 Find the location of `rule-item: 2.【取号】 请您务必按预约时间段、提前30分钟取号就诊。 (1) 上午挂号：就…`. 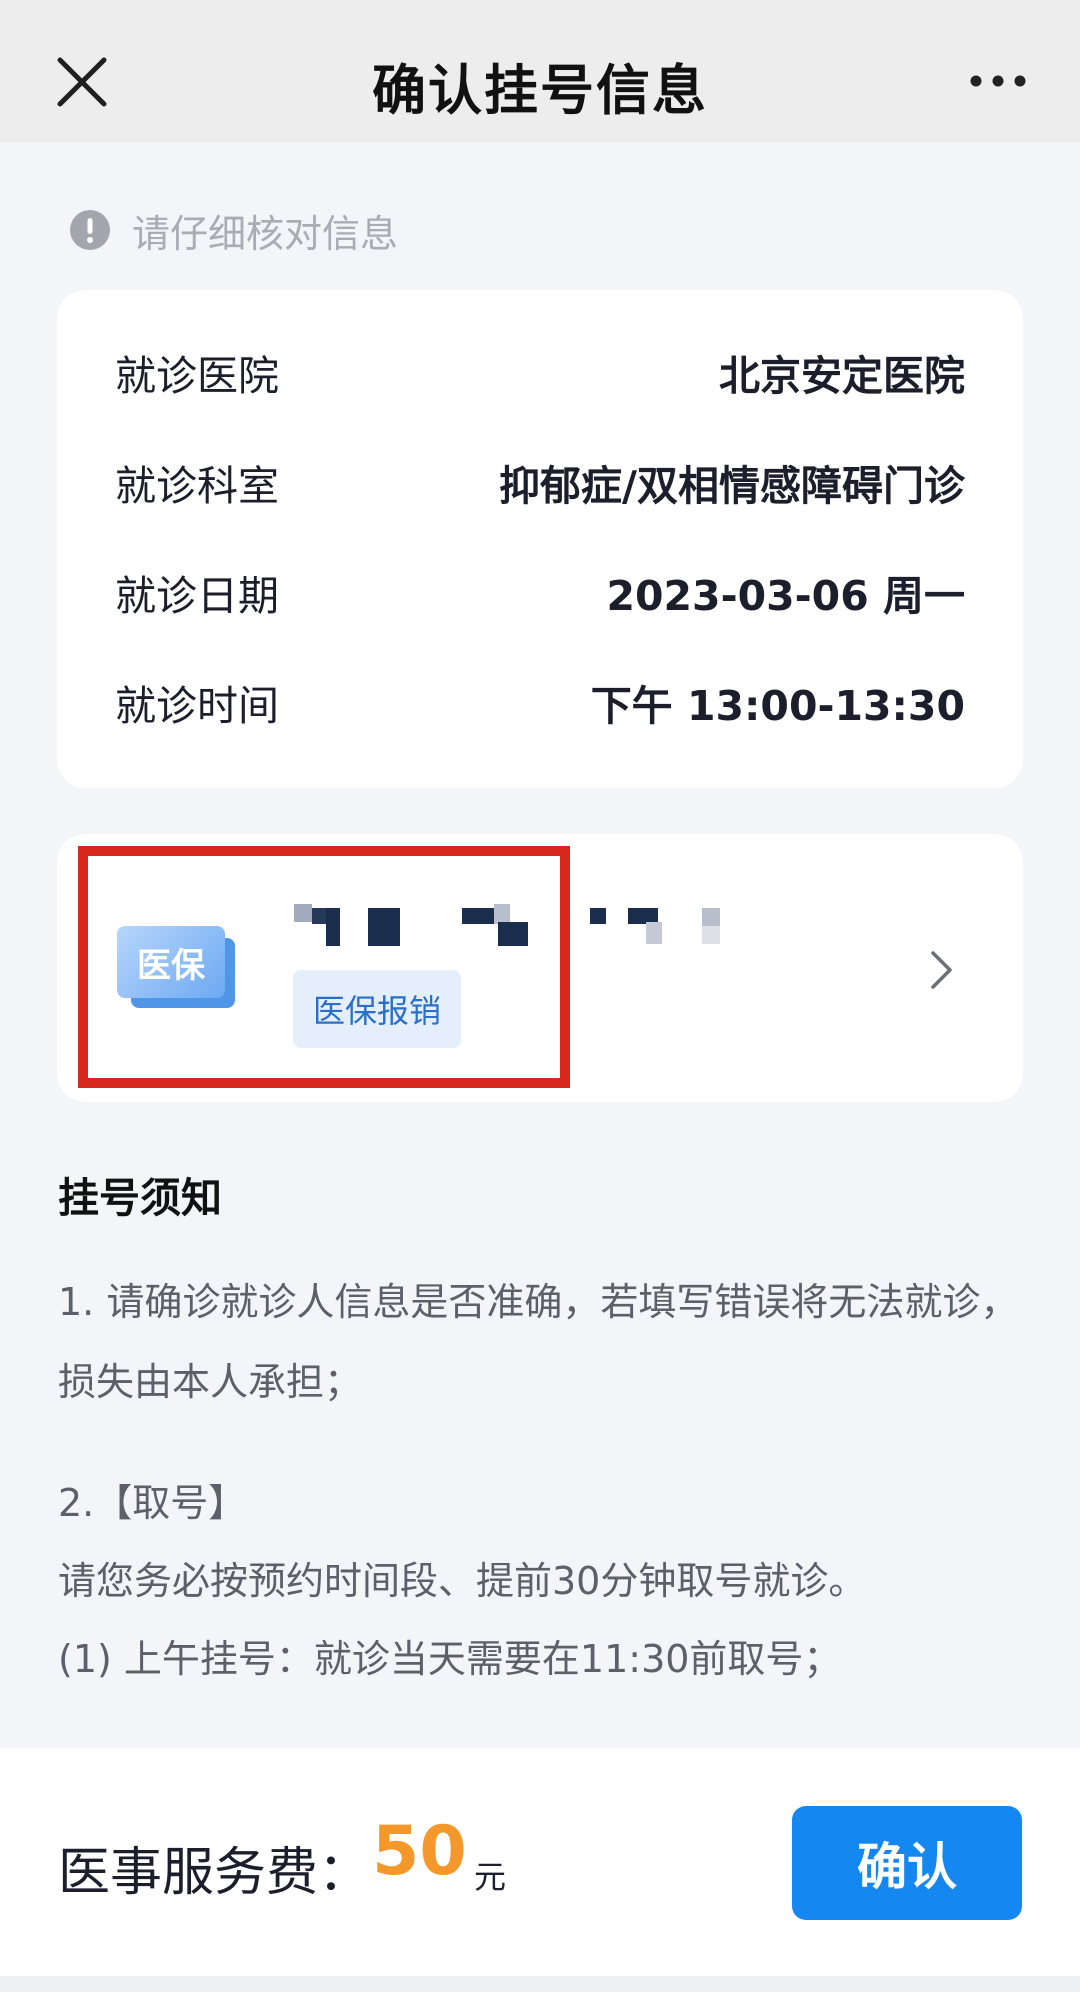

rule-item: 2.【取号】 请您务必按预约时间段、提前30分钟取号就诊。 (1) 上午挂号：就… is located at coordinates (539, 1581).